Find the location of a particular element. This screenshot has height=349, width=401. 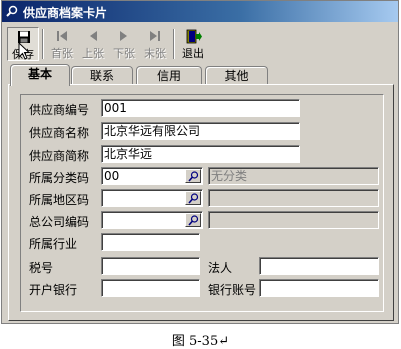

first-icon is located at coordinates (62, 36).